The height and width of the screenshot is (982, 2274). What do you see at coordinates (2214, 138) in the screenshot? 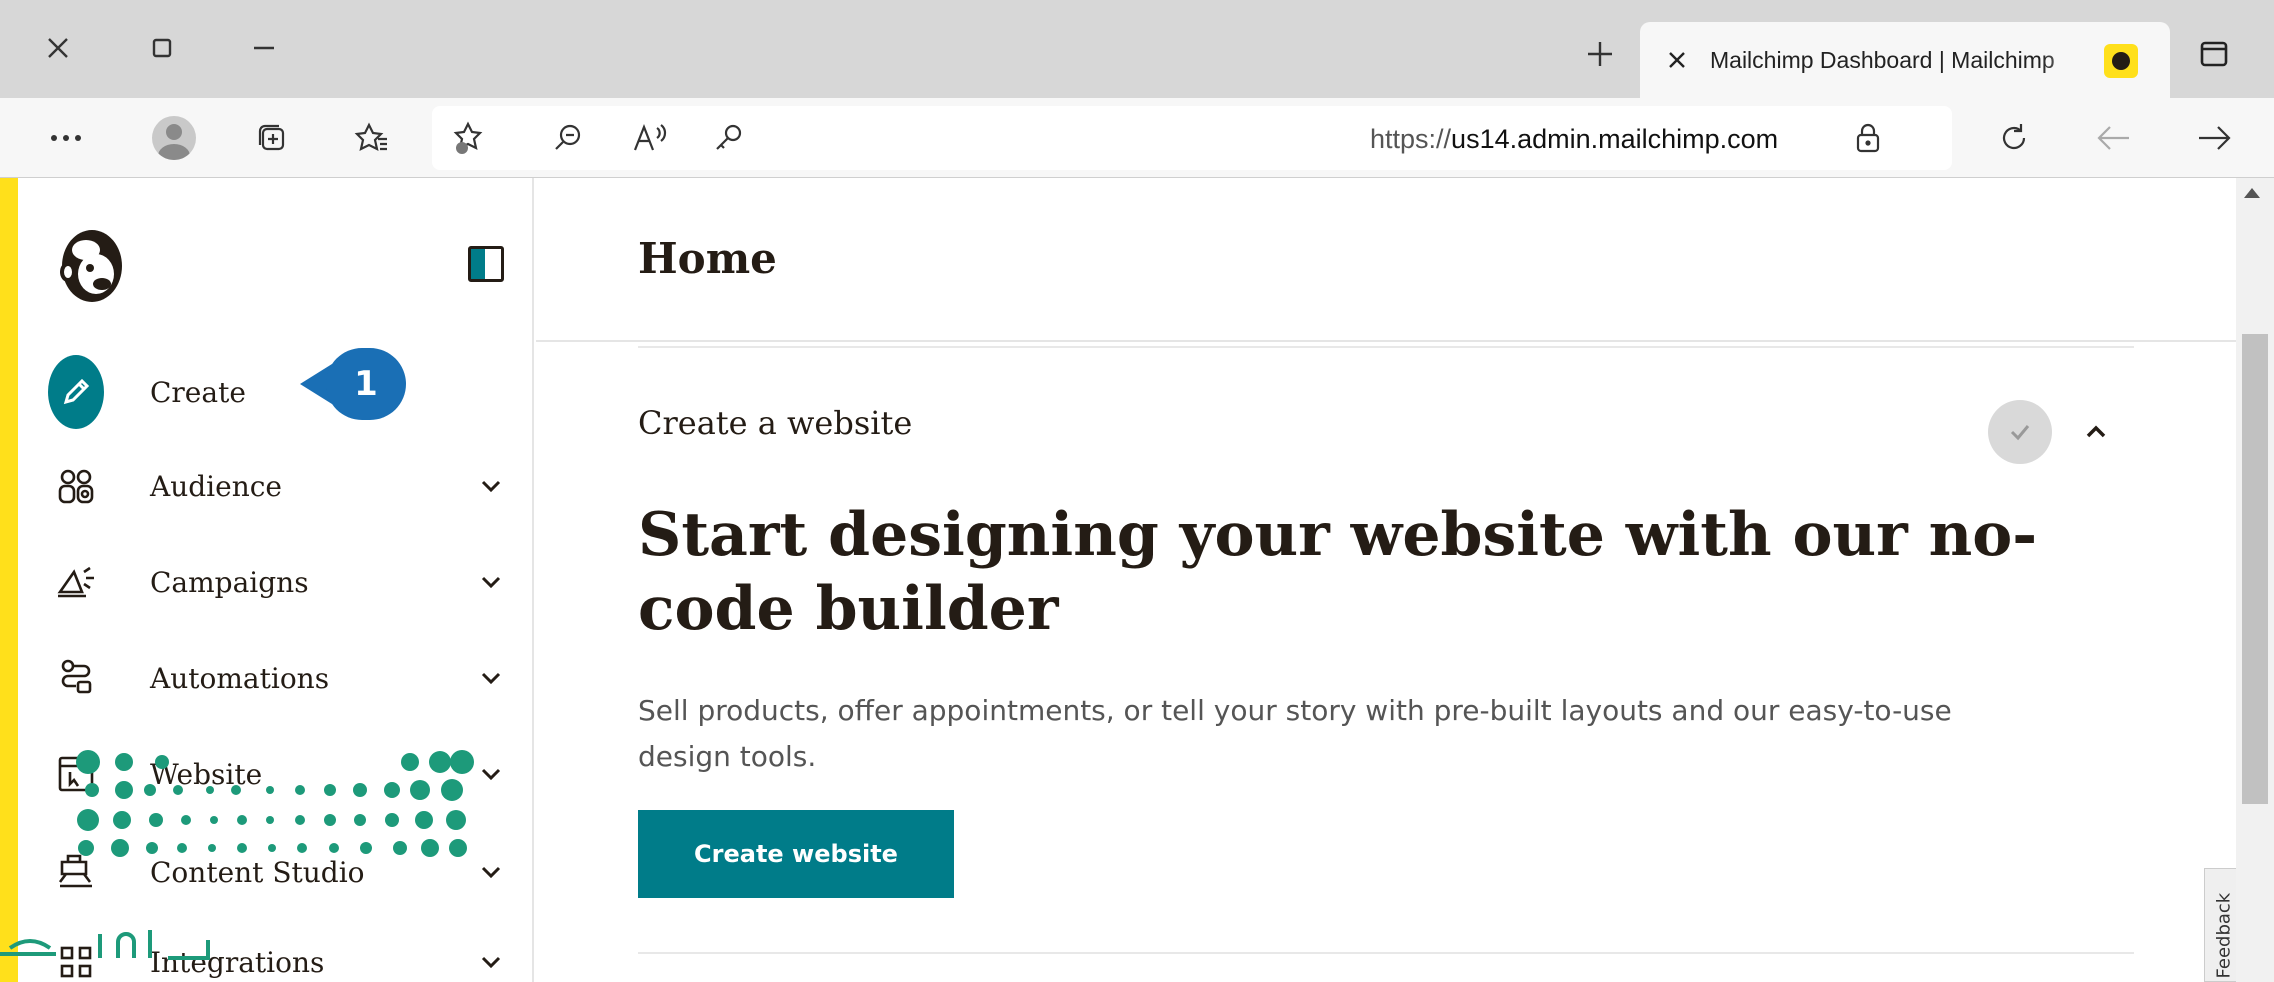
I see `forward-arrow-icon` at bounding box center [2214, 138].